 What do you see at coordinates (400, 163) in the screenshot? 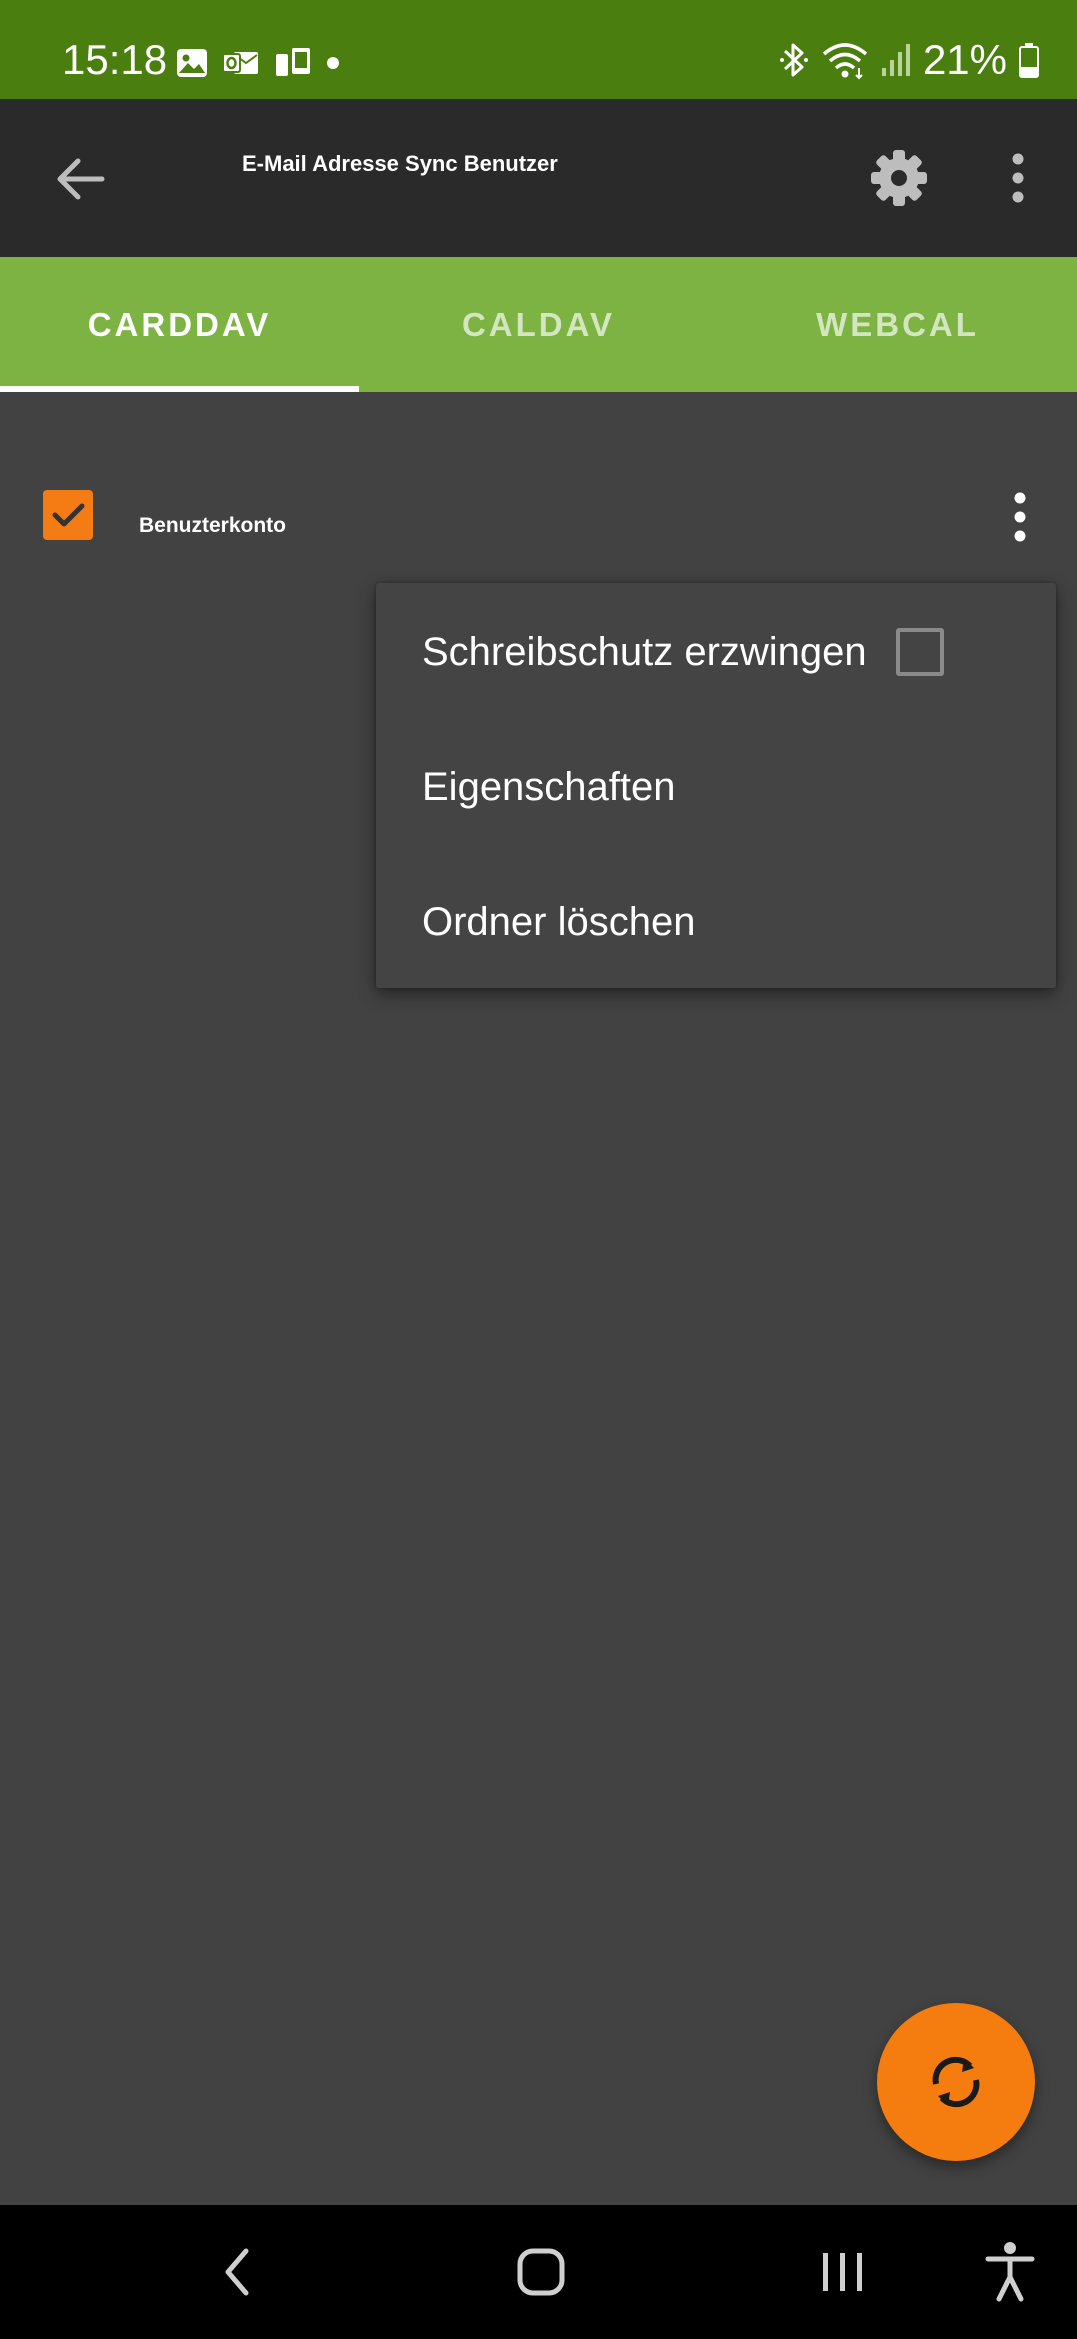
I see `page-title: E-Mail Adresse Sync Benutzer` at bounding box center [400, 163].